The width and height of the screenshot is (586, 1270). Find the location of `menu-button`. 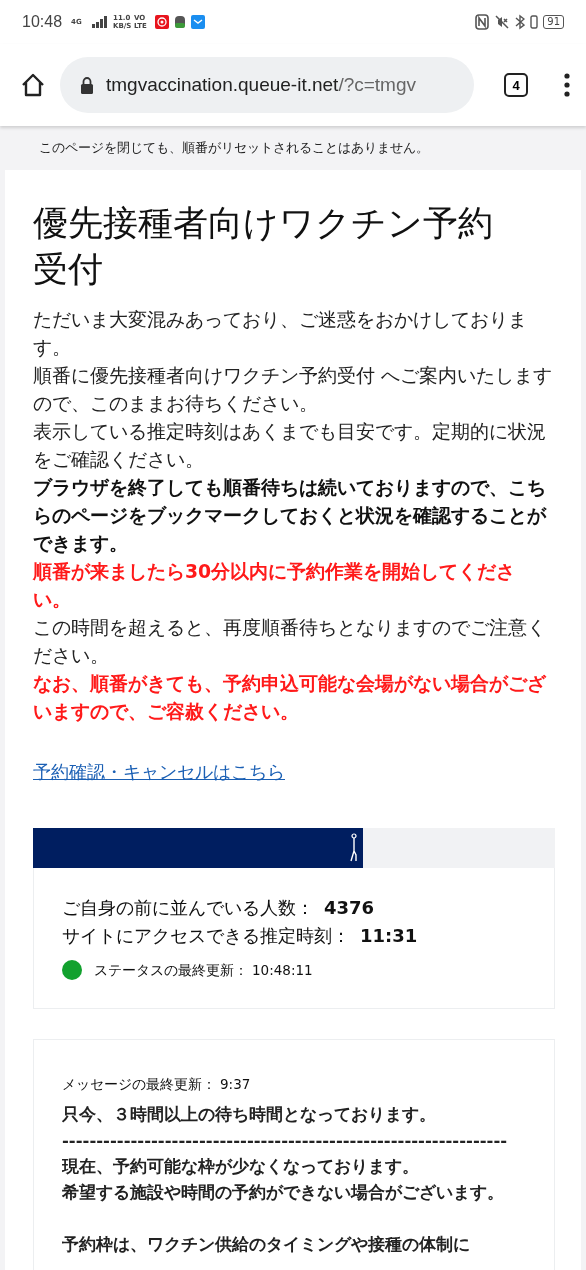

menu-button is located at coordinates (567, 85).